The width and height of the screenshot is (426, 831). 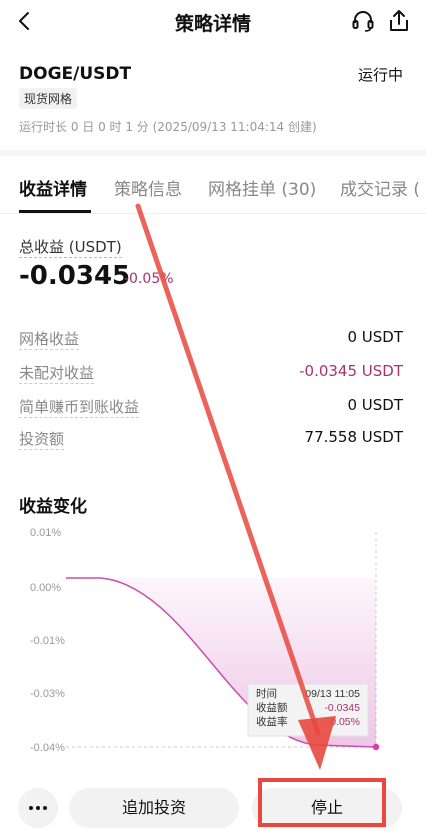 I want to click on tooltip-value: 09/13 11:05, so click(x=332, y=694).